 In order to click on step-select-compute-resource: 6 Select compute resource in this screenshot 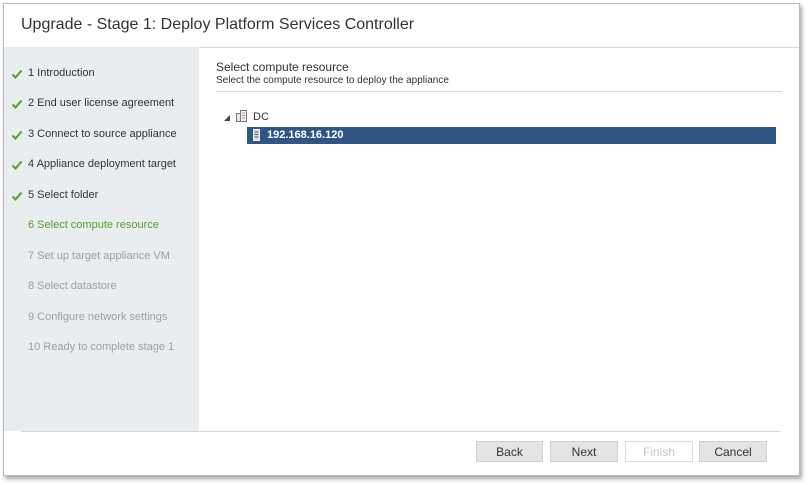, I will do `click(101, 227)`.